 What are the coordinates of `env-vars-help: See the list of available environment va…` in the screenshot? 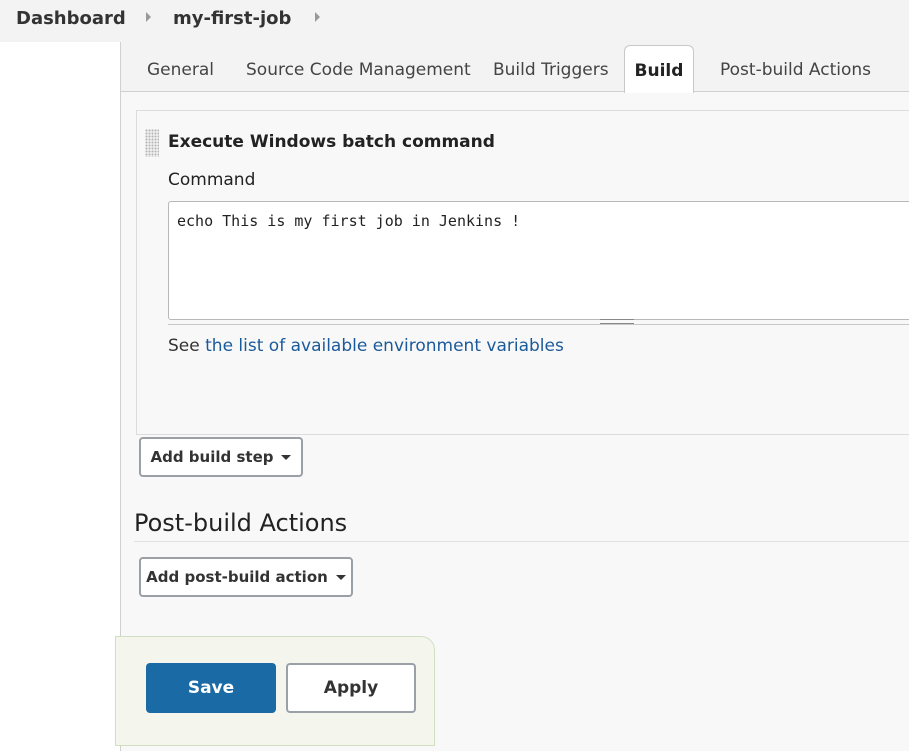 It's located at (366, 346).